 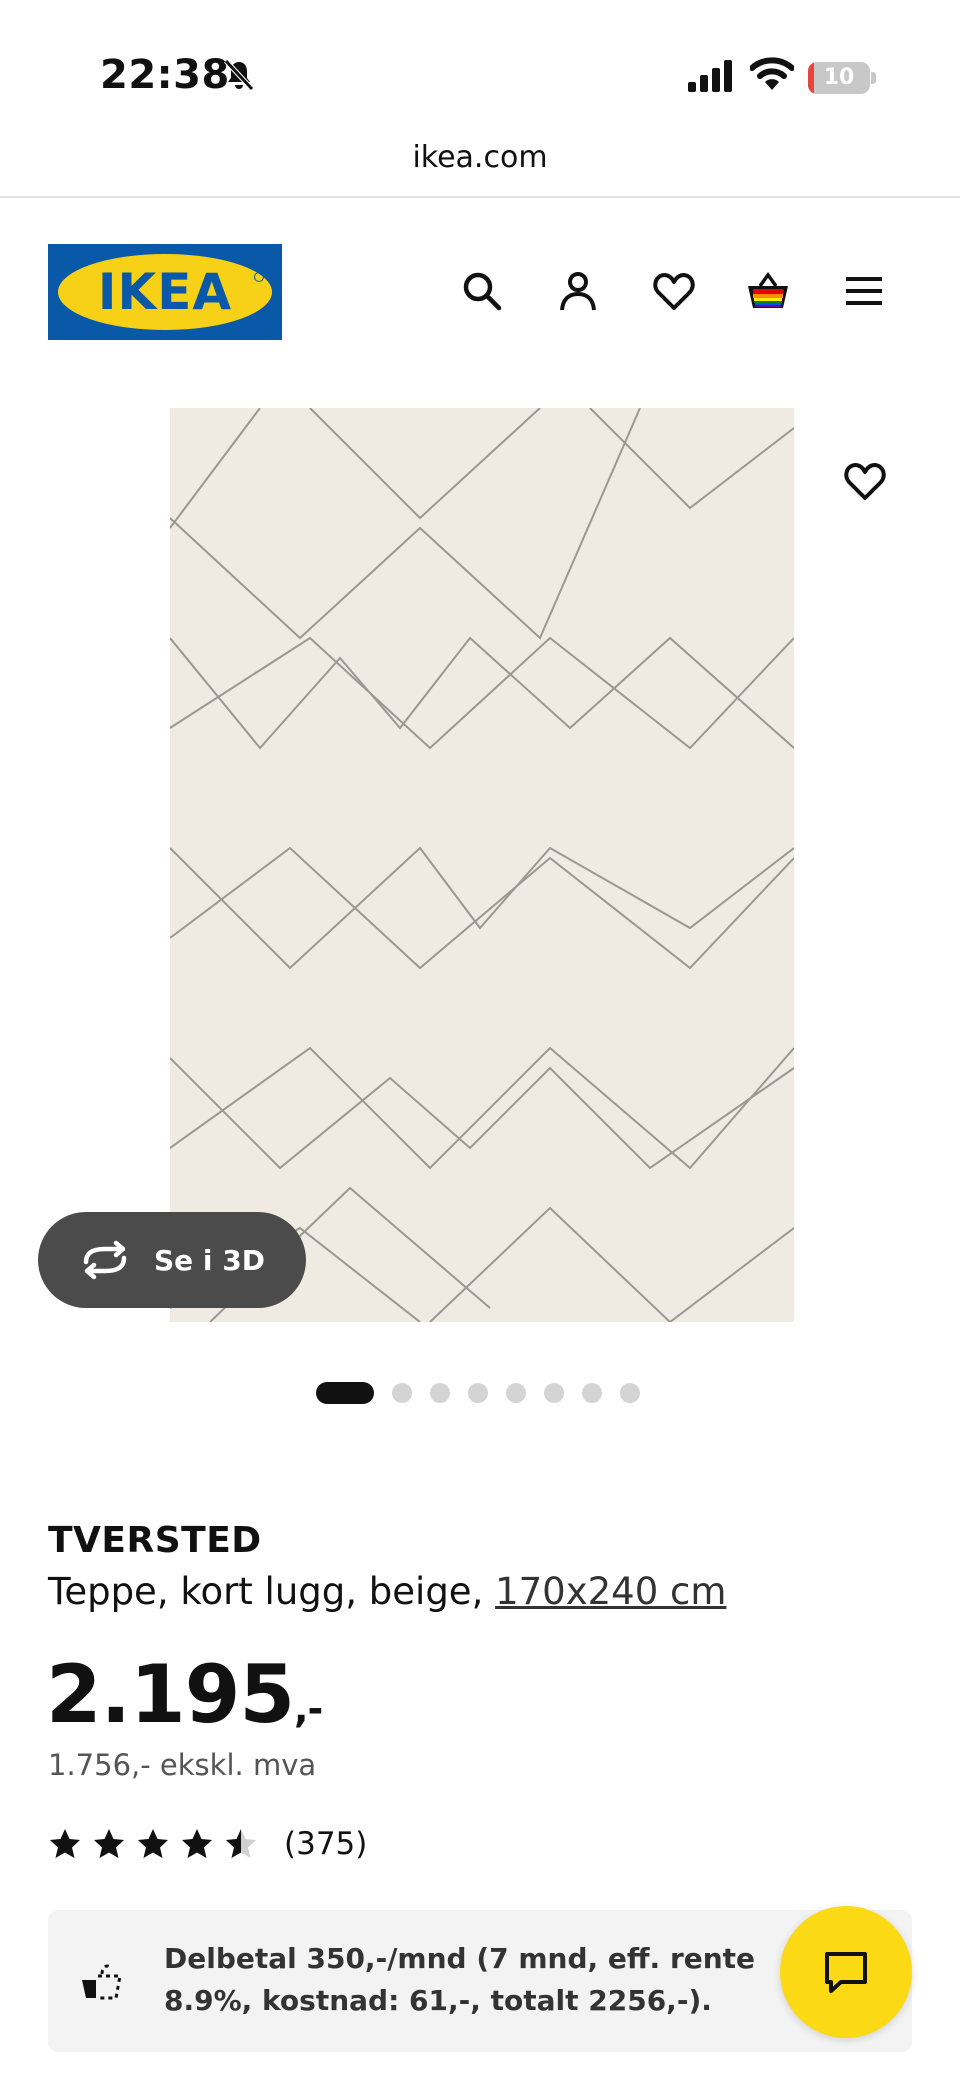 I want to click on chat-icon, so click(x=846, y=1972).